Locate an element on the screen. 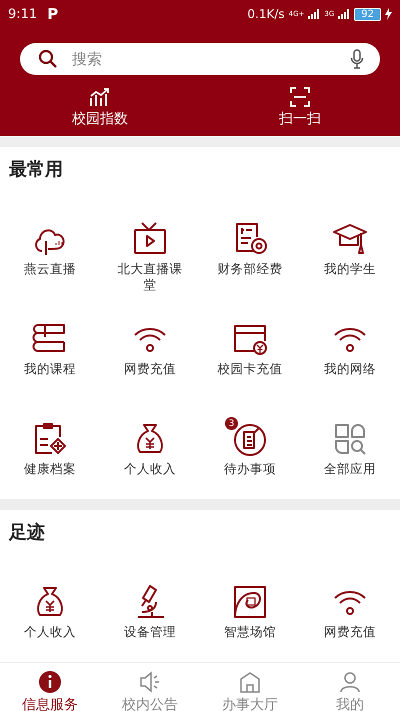 The image size is (400, 711). nav-tab: 信息服务 is located at coordinates (50, 687).